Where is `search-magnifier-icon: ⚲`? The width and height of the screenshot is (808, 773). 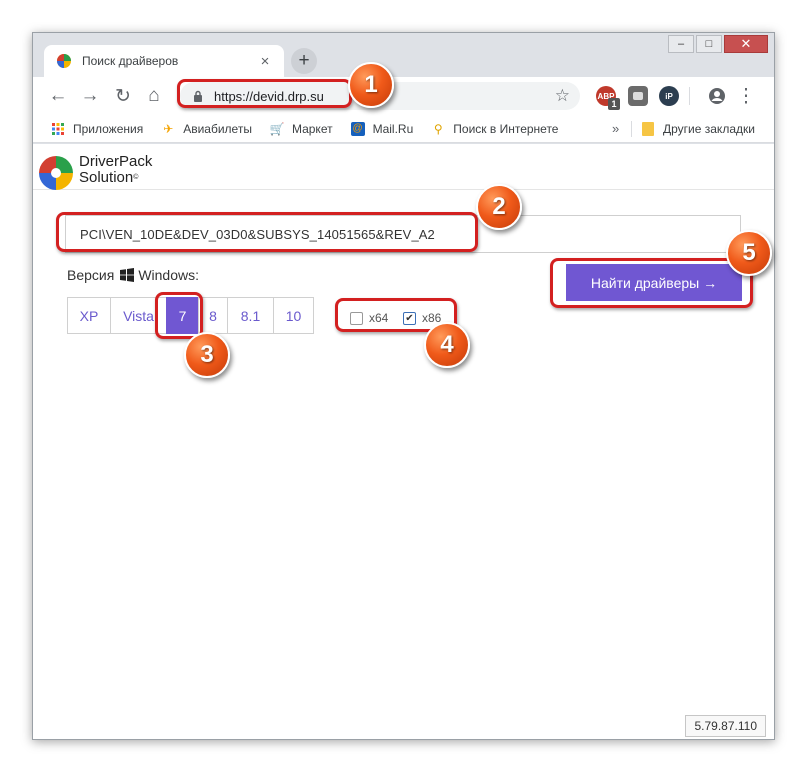
search-magnifier-icon: ⚲ is located at coordinates (438, 128).